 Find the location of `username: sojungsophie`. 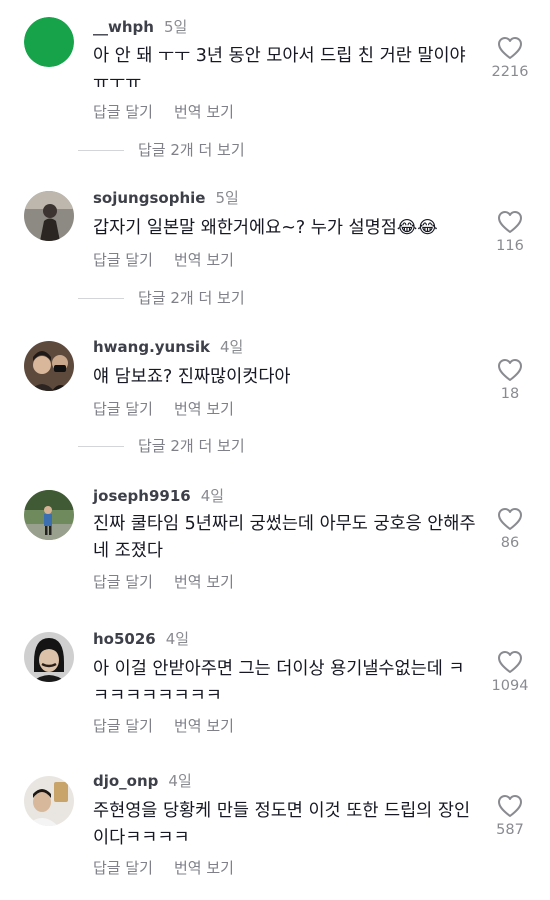

username: sojungsophie is located at coordinates (149, 198).